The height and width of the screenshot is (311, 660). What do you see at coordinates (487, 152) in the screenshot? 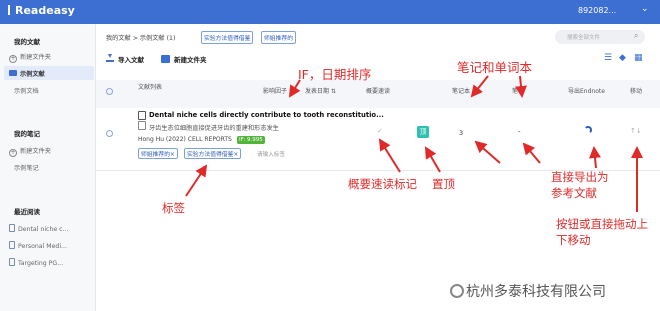
I see `arrow-notes-count` at bounding box center [487, 152].